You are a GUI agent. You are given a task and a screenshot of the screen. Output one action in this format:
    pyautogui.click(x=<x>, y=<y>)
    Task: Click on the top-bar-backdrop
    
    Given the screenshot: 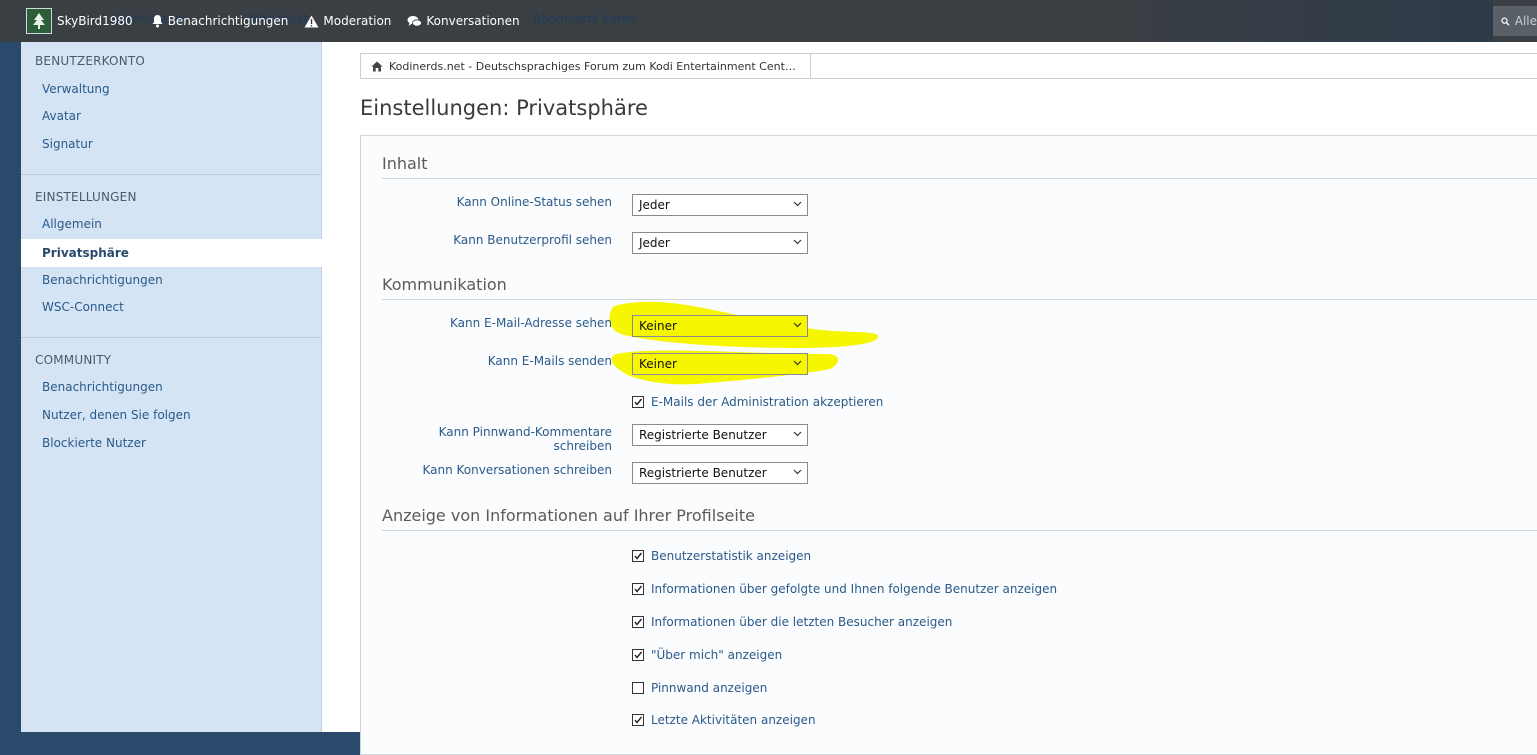 What is the action you would take?
    pyautogui.click(x=1303, y=21)
    